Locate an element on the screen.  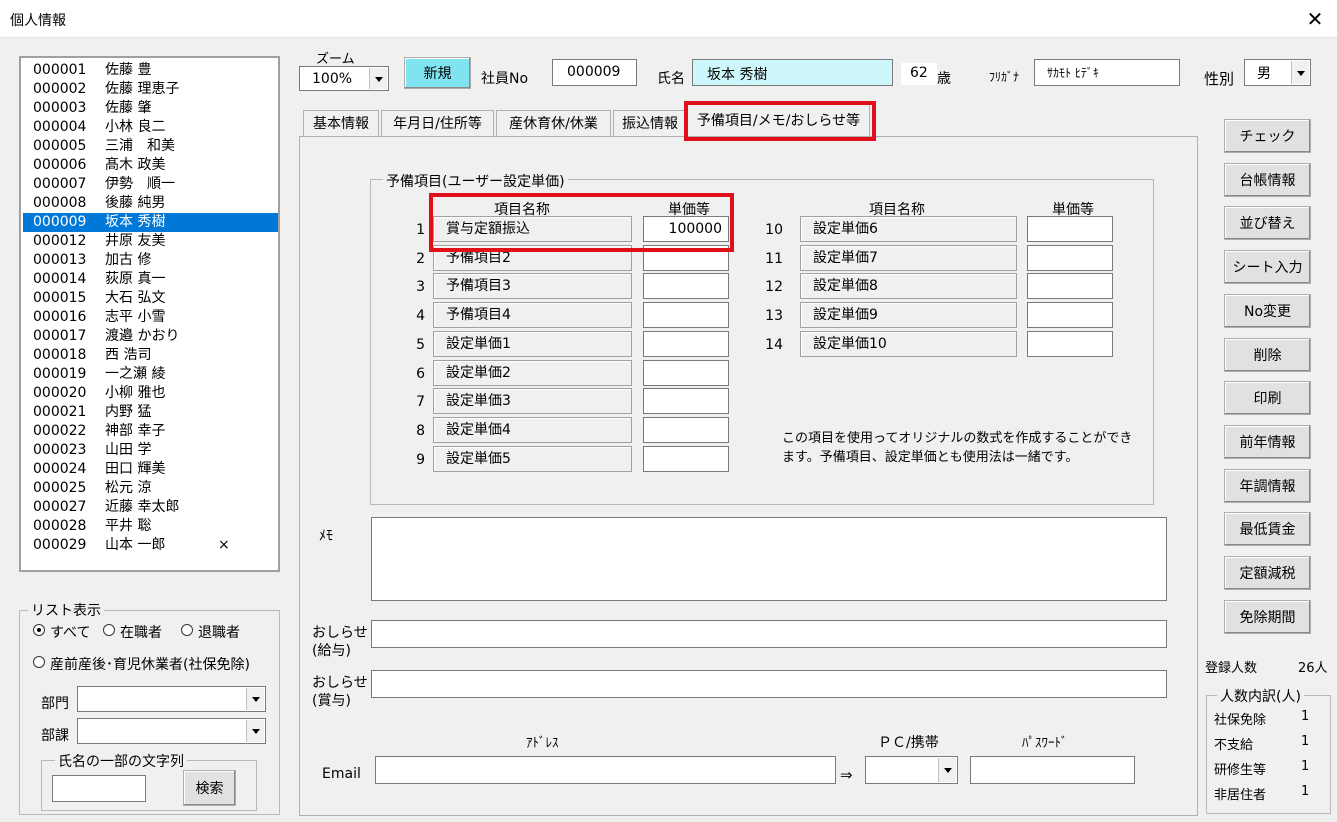
tab-leave: 産休育休/休業 is located at coordinates (553, 123).